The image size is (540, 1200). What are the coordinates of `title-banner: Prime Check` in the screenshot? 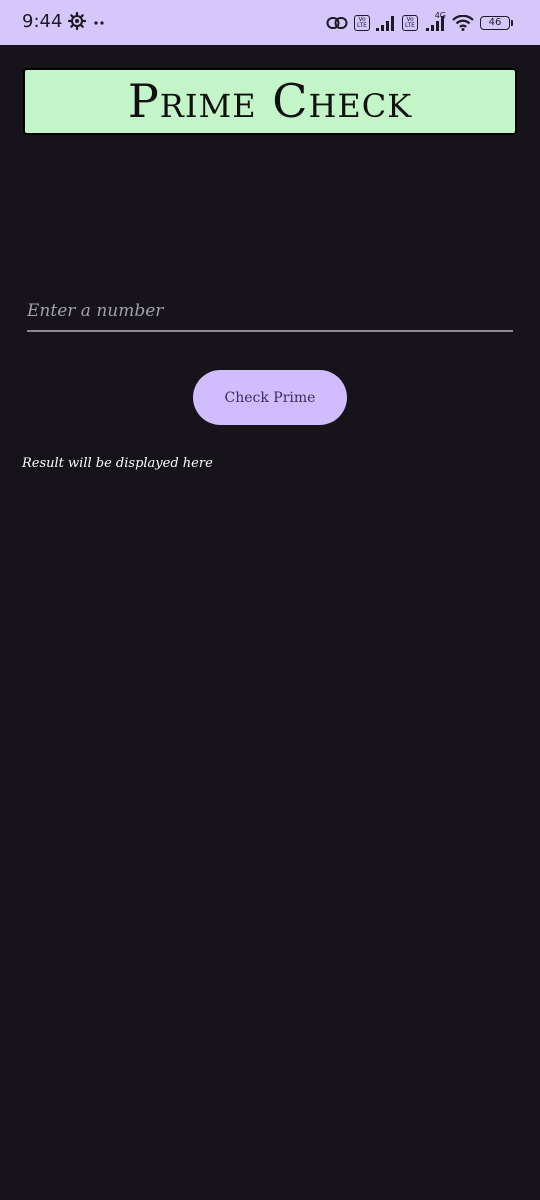 It's located at (270, 101).